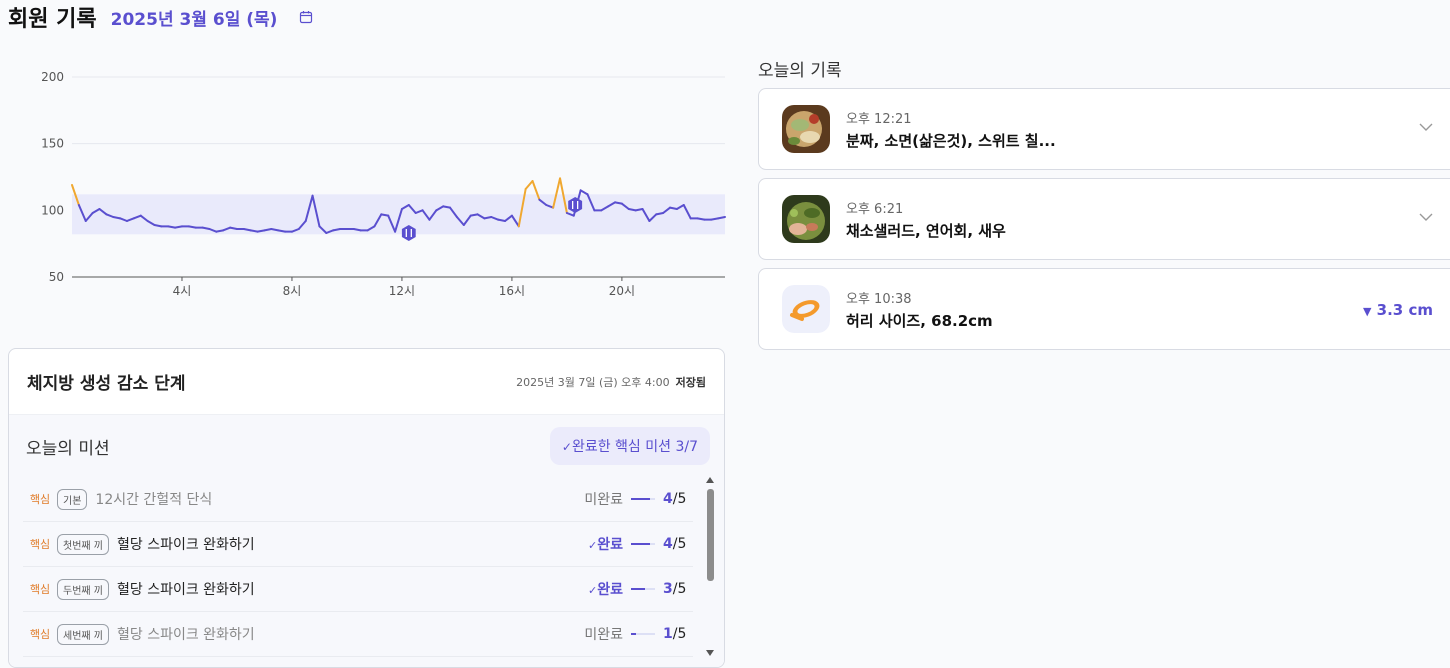 The width and height of the screenshot is (1450, 668). I want to click on record-time: 오후 6:21, so click(875, 209).